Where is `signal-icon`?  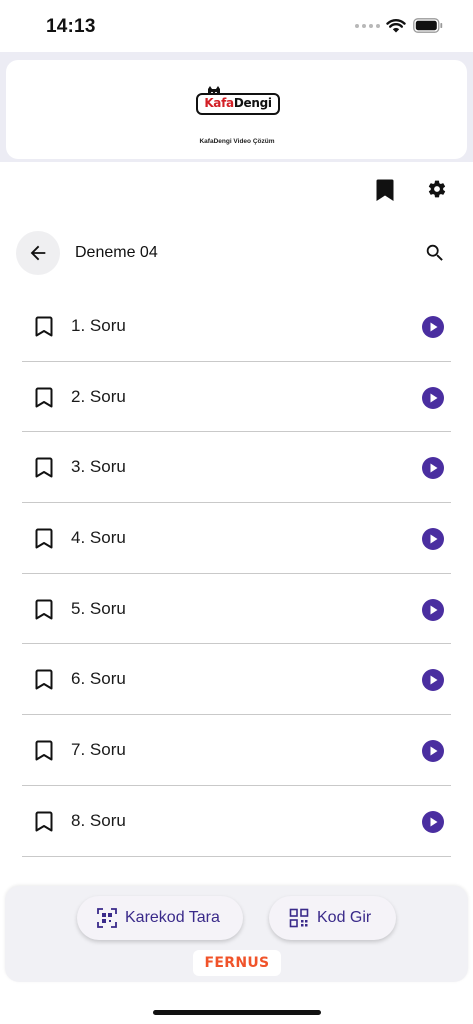
signal-icon is located at coordinates (367, 26).